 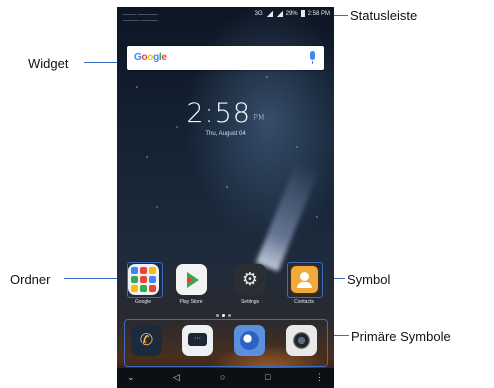 What do you see at coordinates (302, 13) in the screenshot?
I see `battery-icon` at bounding box center [302, 13].